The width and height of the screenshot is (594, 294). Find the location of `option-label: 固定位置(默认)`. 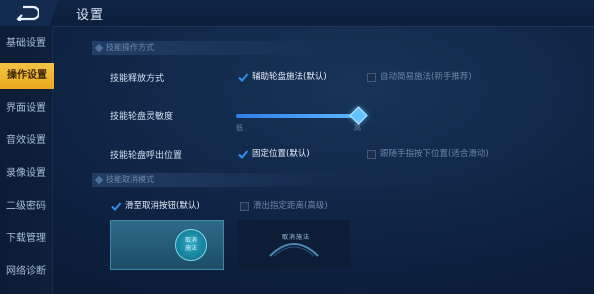

option-label: 固定位置(默认) is located at coordinates (281, 154).